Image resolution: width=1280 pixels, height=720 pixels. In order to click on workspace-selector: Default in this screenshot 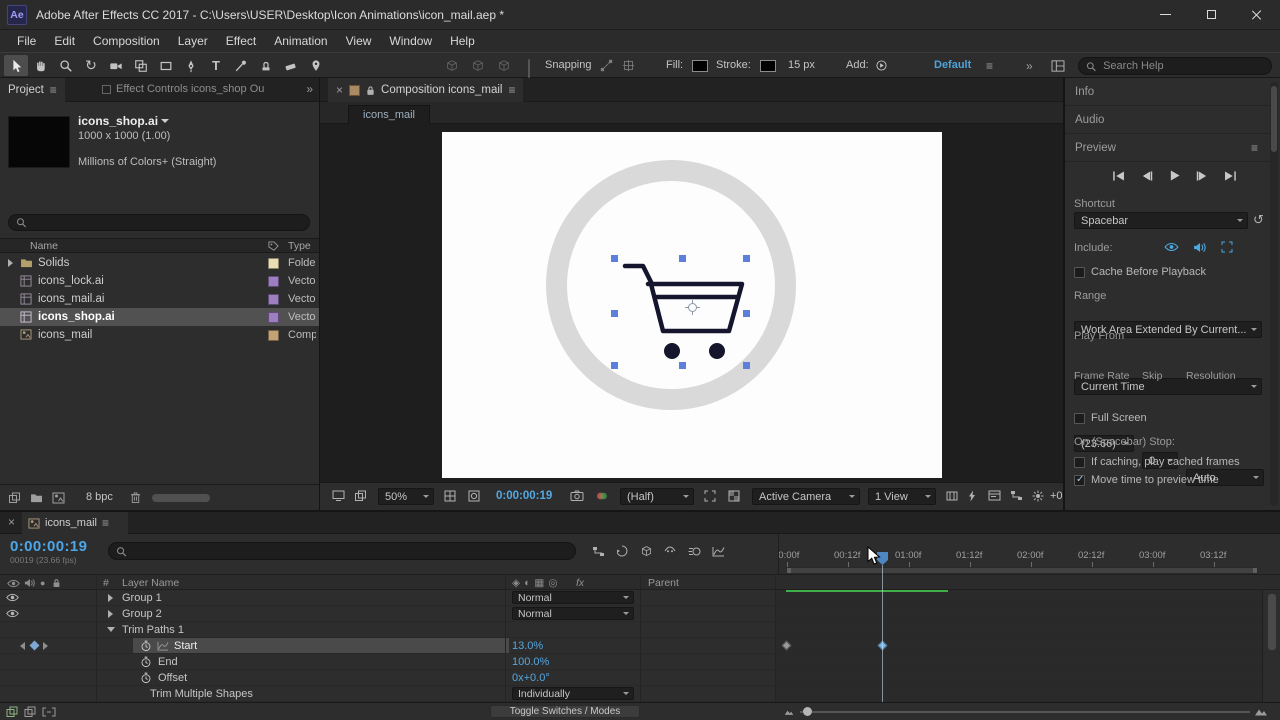, I will do `click(952, 65)`.